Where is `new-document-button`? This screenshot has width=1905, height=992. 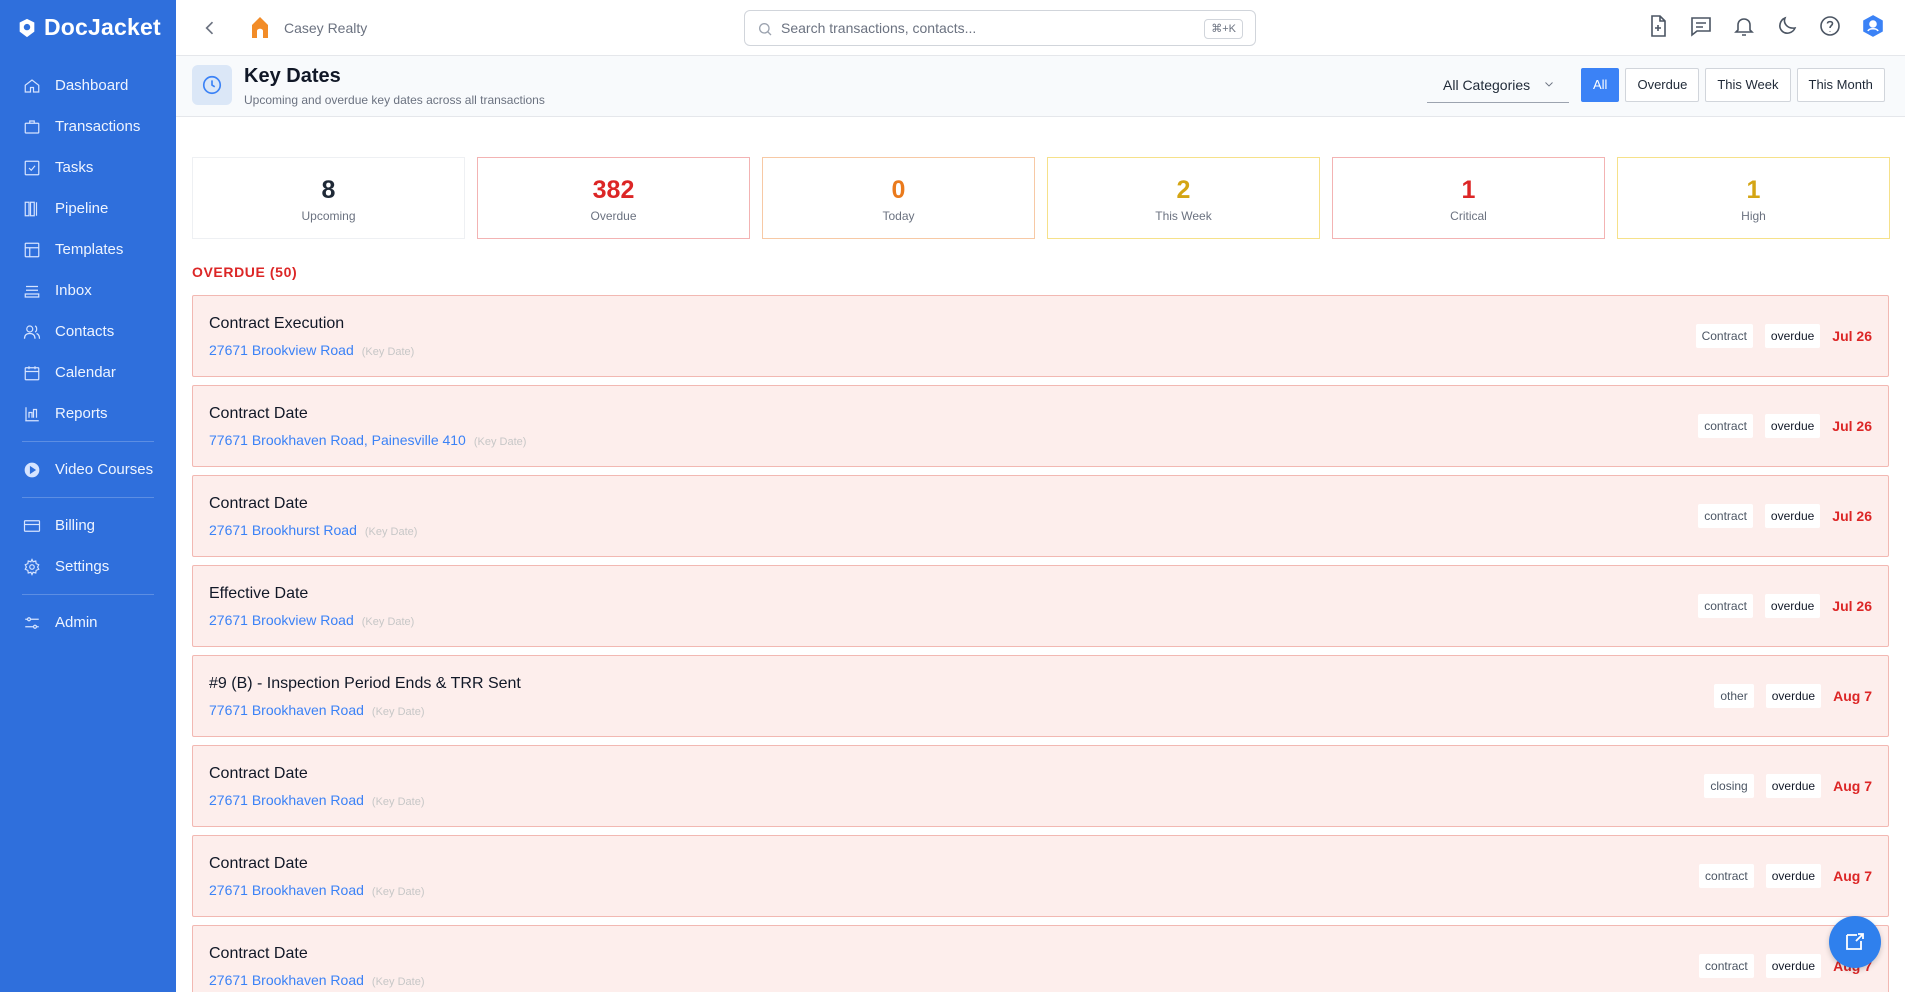
new-document-button is located at coordinates (1658, 26).